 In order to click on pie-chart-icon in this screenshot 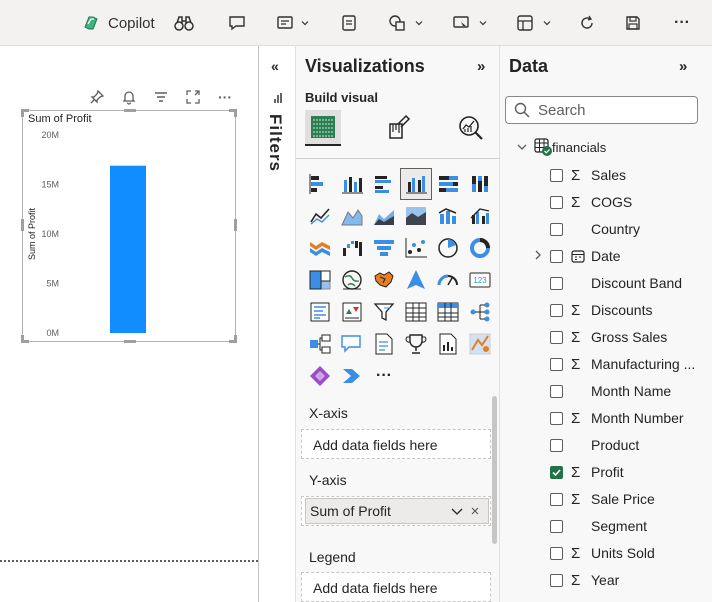, I will do `click(448, 248)`.